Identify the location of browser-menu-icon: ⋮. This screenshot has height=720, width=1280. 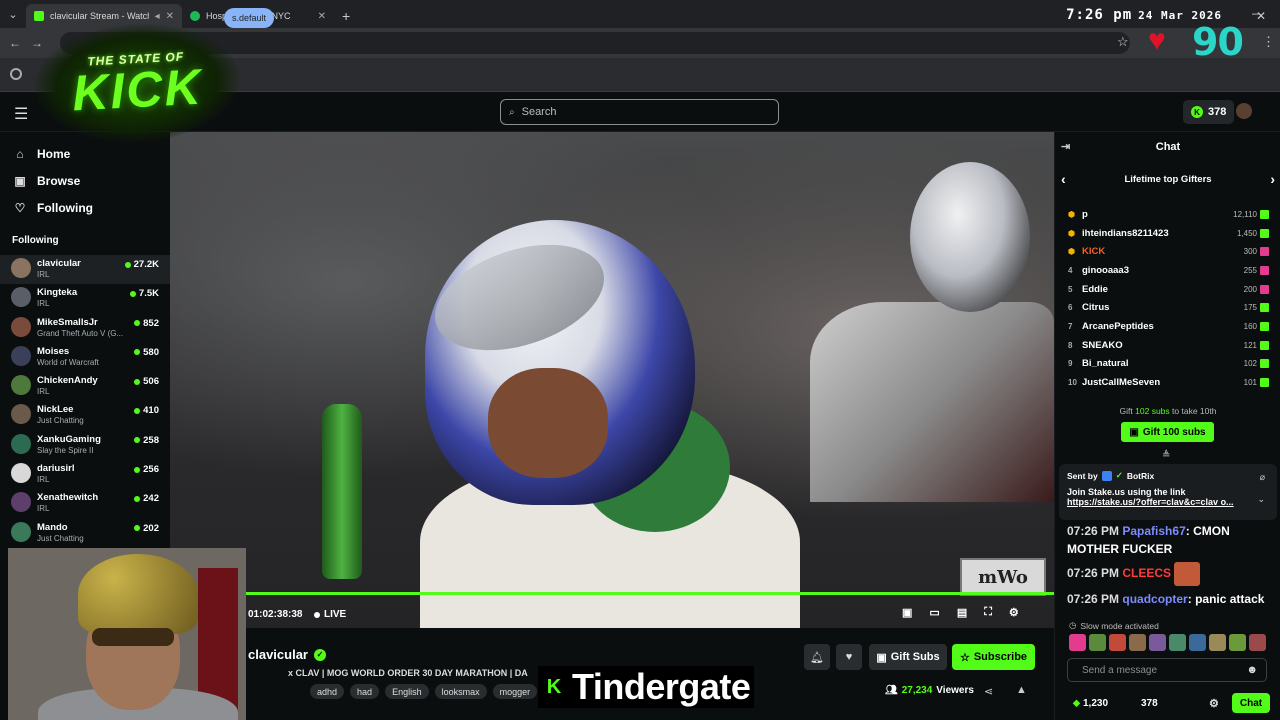
(1268, 42).